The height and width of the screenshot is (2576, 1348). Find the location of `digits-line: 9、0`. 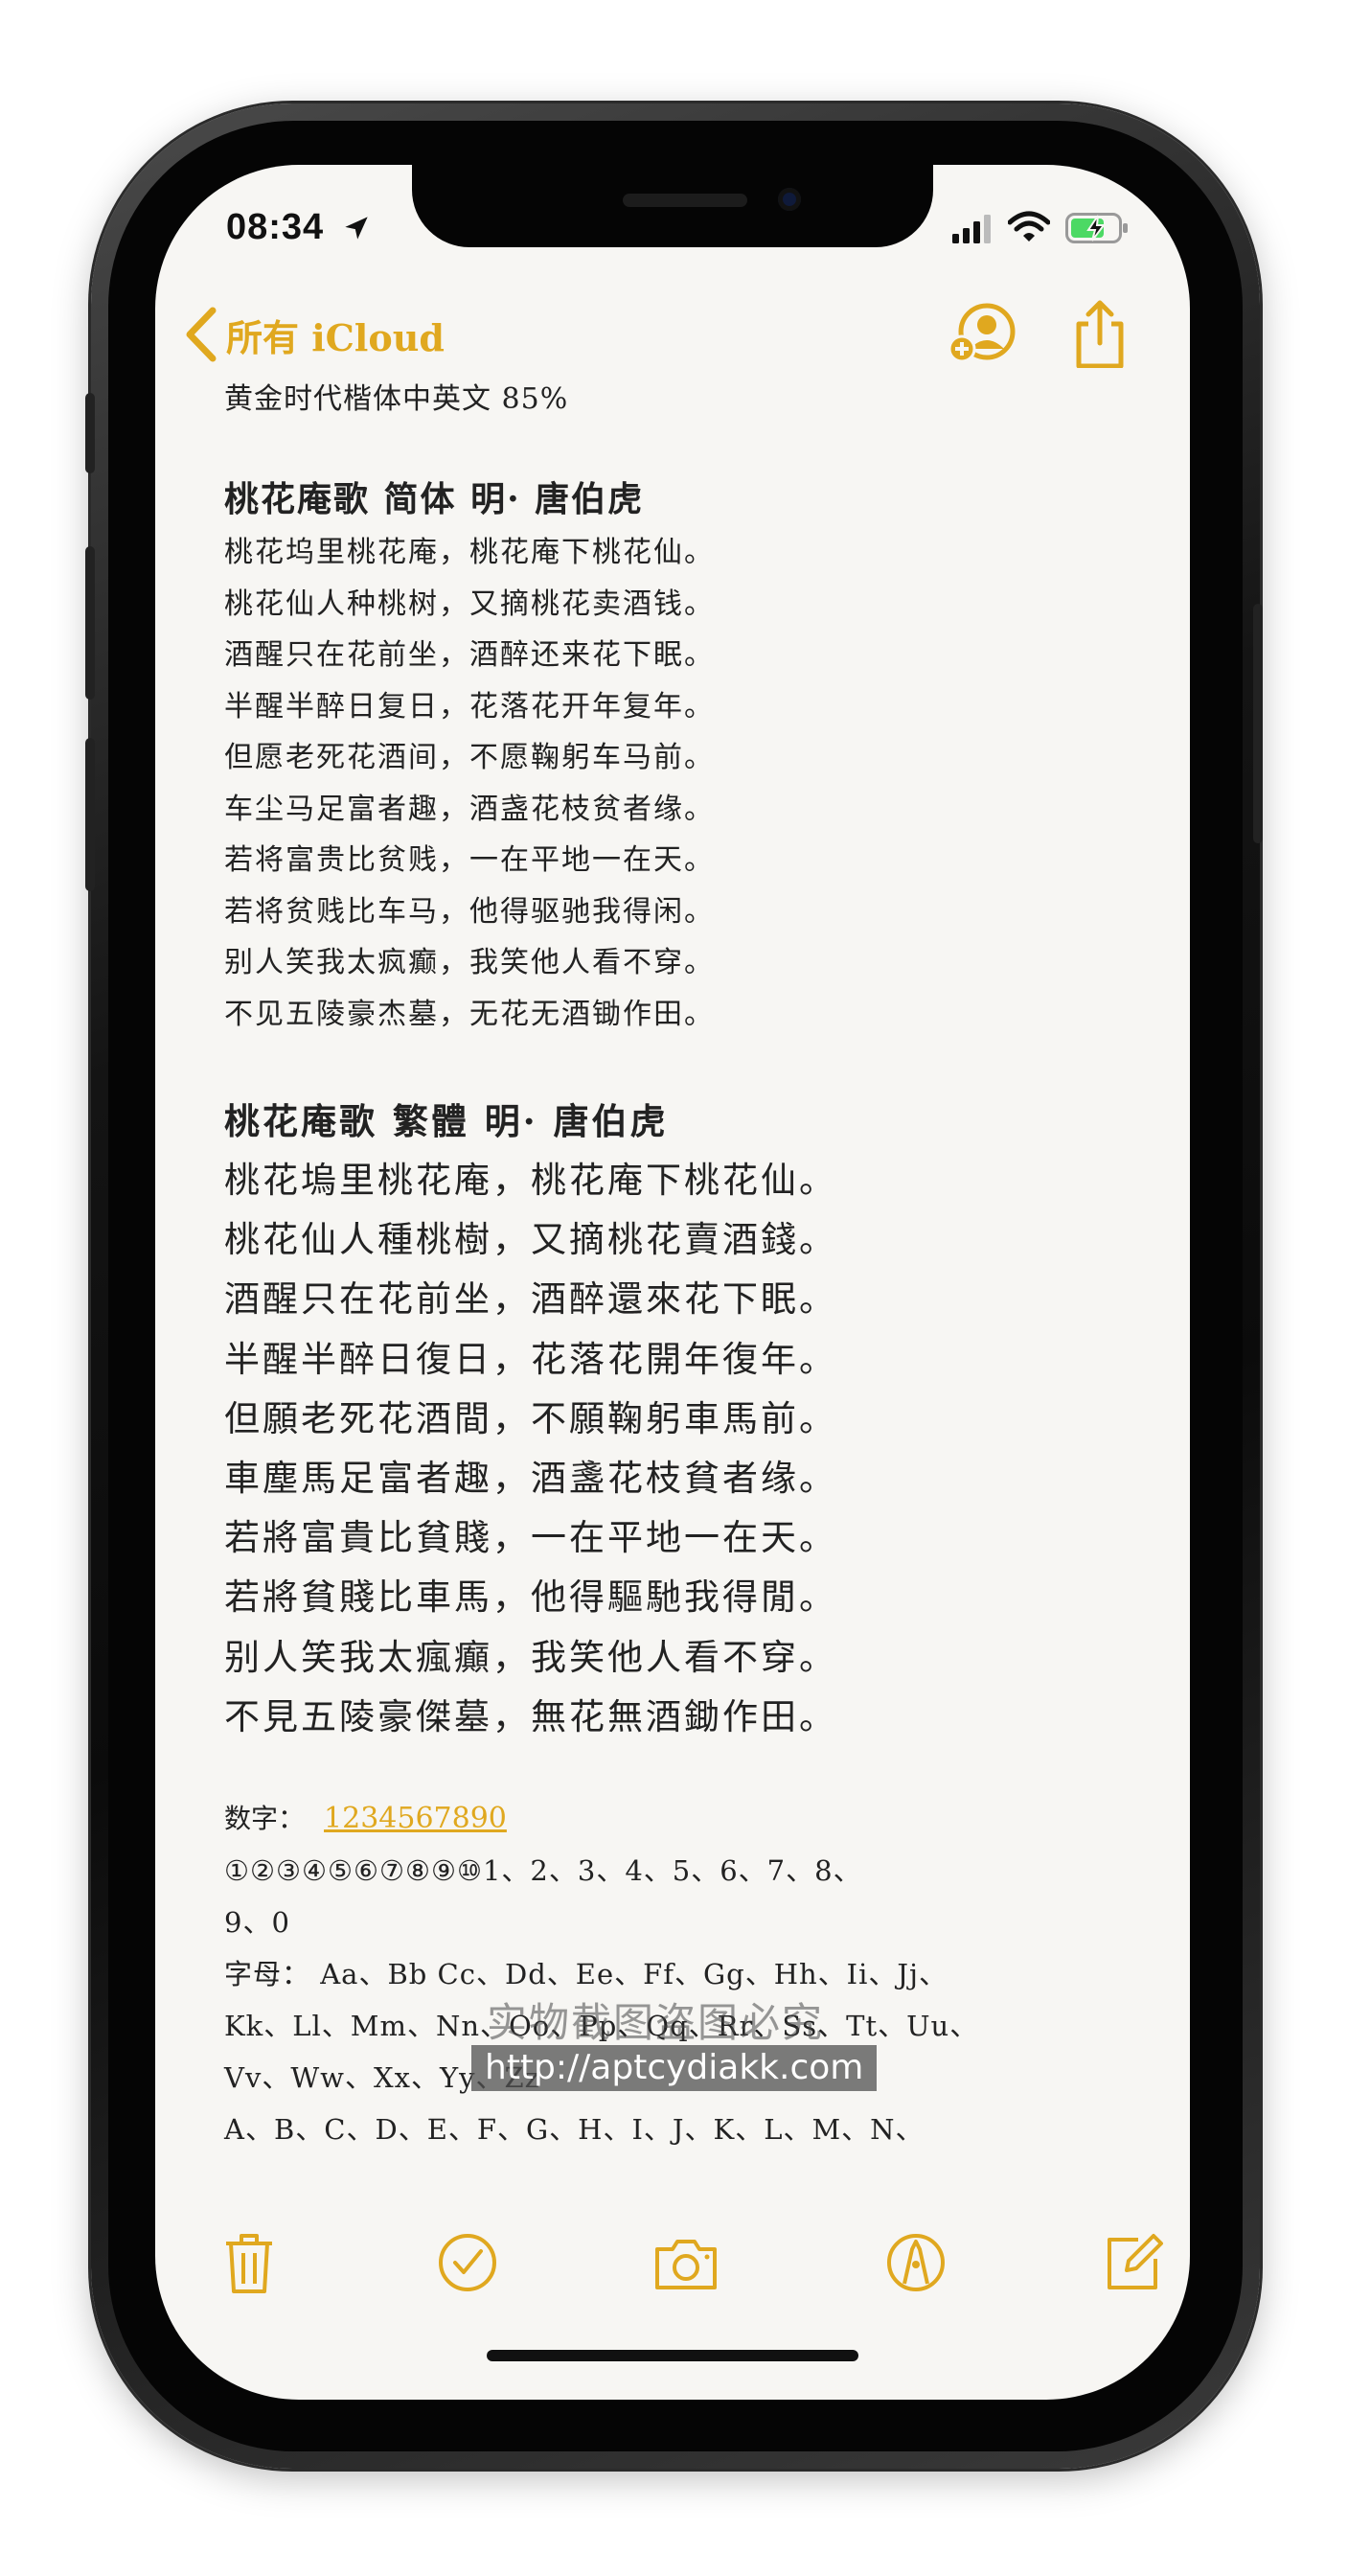

digits-line: 9、0 is located at coordinates (257, 1922).